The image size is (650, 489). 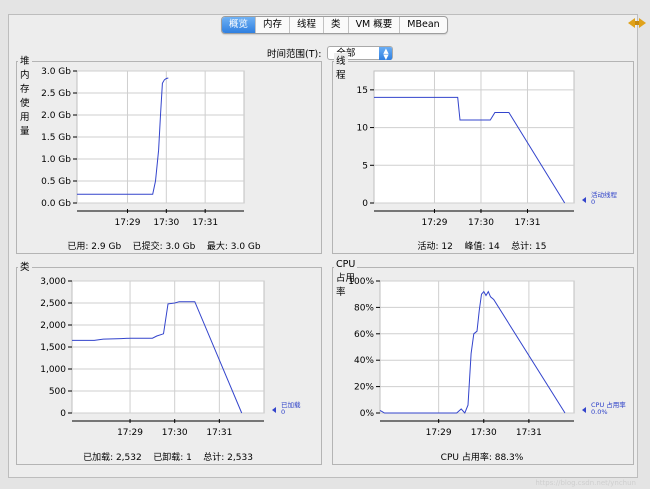 What do you see at coordinates (56, 138) in the screenshot?
I see `y-tick-label: 1.5 Gb` at bounding box center [56, 138].